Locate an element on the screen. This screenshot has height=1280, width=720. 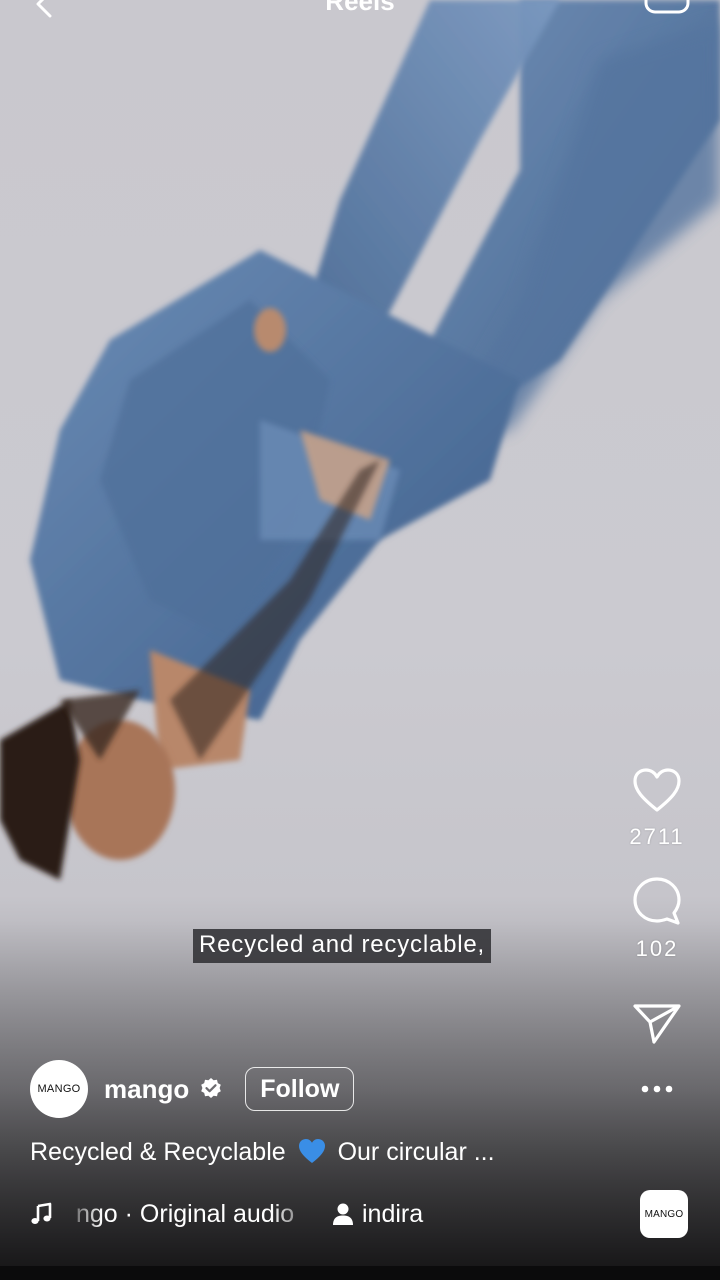
more-options-action is located at coordinates (657, 1094).